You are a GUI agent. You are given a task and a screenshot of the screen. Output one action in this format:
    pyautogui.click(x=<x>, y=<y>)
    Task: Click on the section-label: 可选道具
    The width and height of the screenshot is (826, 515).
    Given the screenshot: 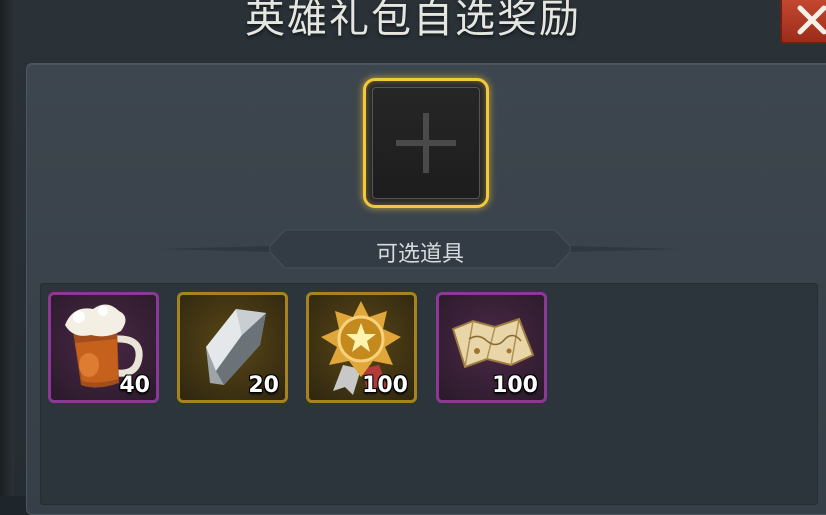 What is the action you would take?
    pyautogui.click(x=419, y=254)
    